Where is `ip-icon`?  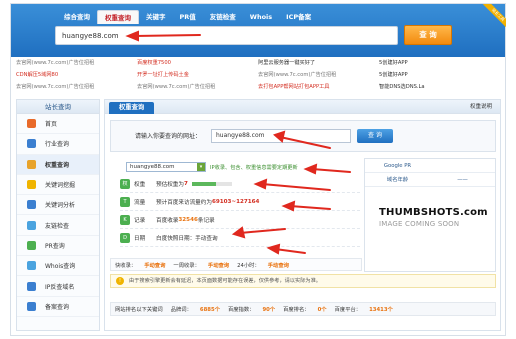
ip-icon is located at coordinates (31, 286).